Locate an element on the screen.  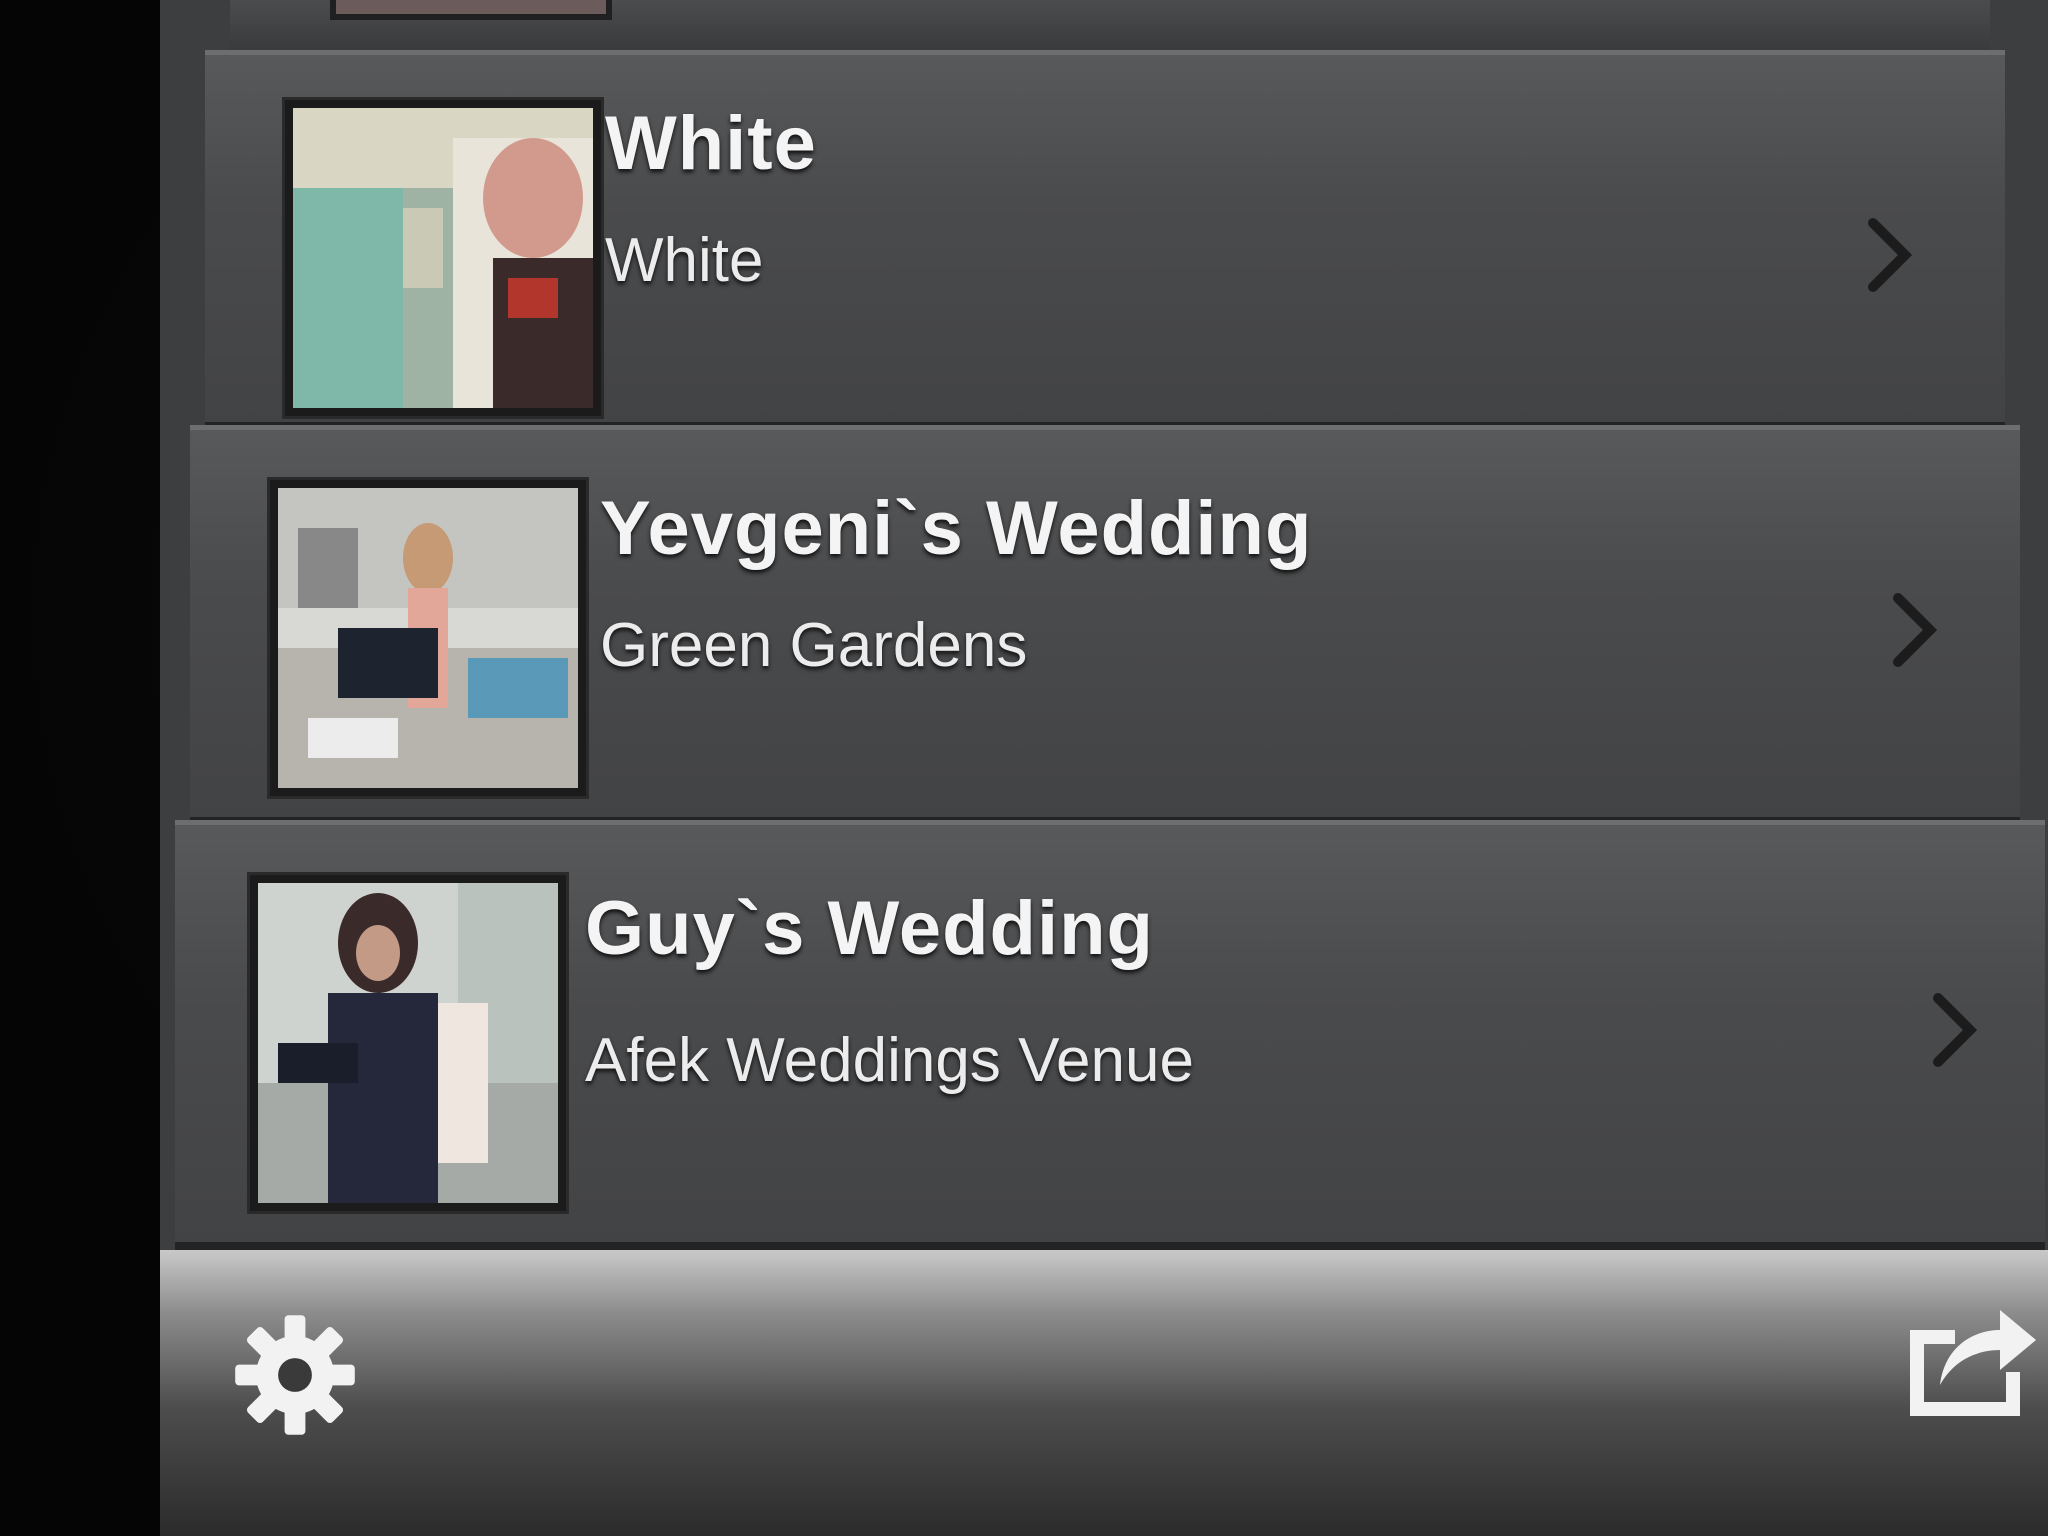
event-subtitle: Green Gardens is located at coordinates (814, 645).